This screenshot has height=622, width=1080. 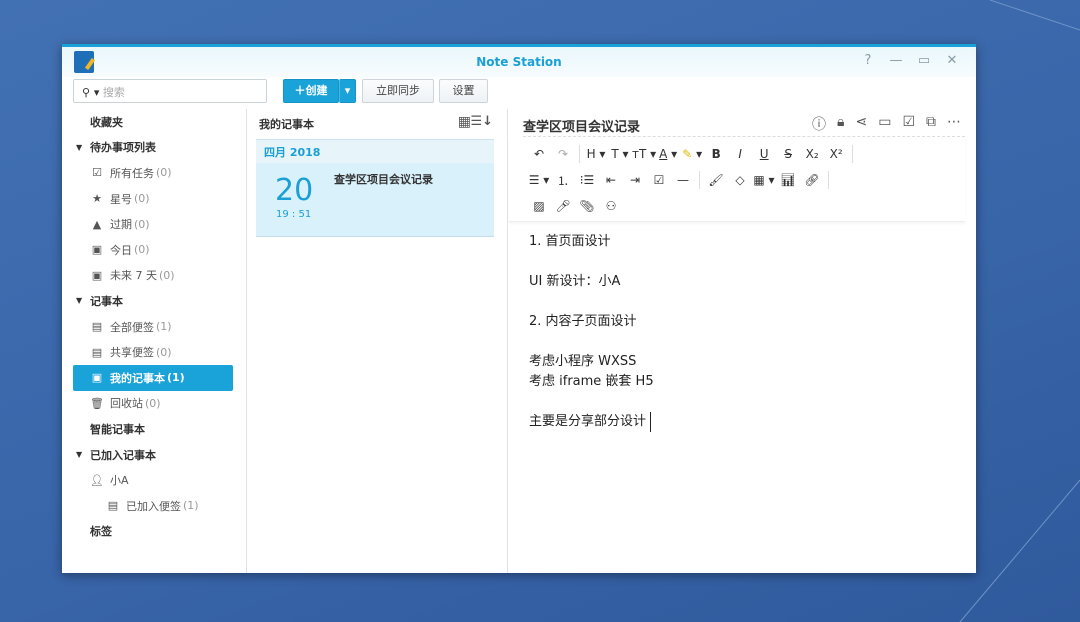 What do you see at coordinates (788, 154) in the screenshot?
I see `strikethrough-icon: S` at bounding box center [788, 154].